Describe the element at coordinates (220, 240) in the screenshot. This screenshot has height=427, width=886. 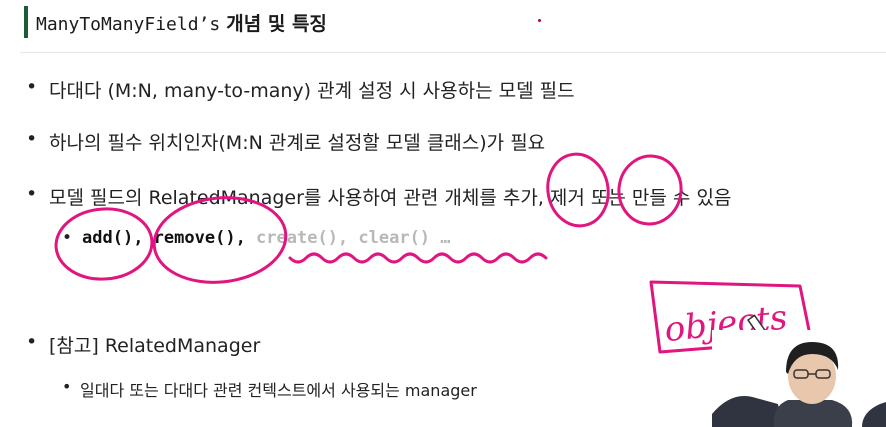
I see `ink-circle-remove` at that location.